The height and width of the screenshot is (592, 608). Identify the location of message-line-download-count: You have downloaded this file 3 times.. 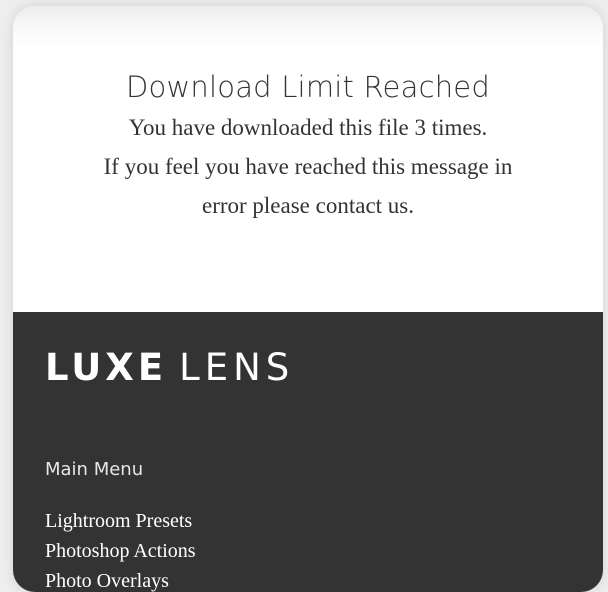
(308, 127).